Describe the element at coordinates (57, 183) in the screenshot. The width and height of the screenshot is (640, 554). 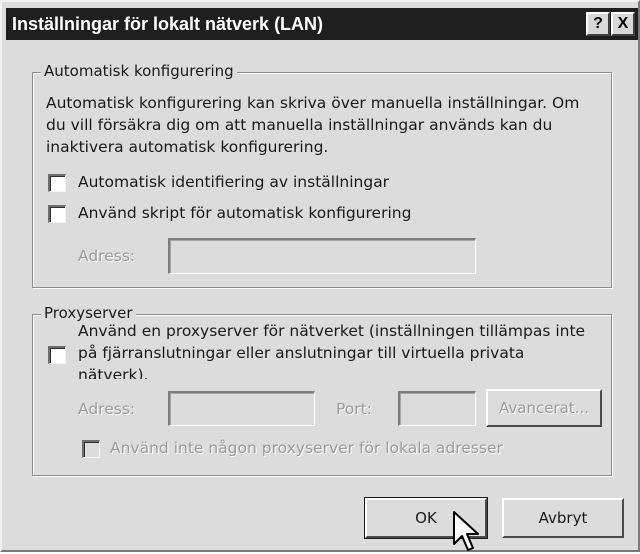
I see `detect-settings-checkbox` at that location.